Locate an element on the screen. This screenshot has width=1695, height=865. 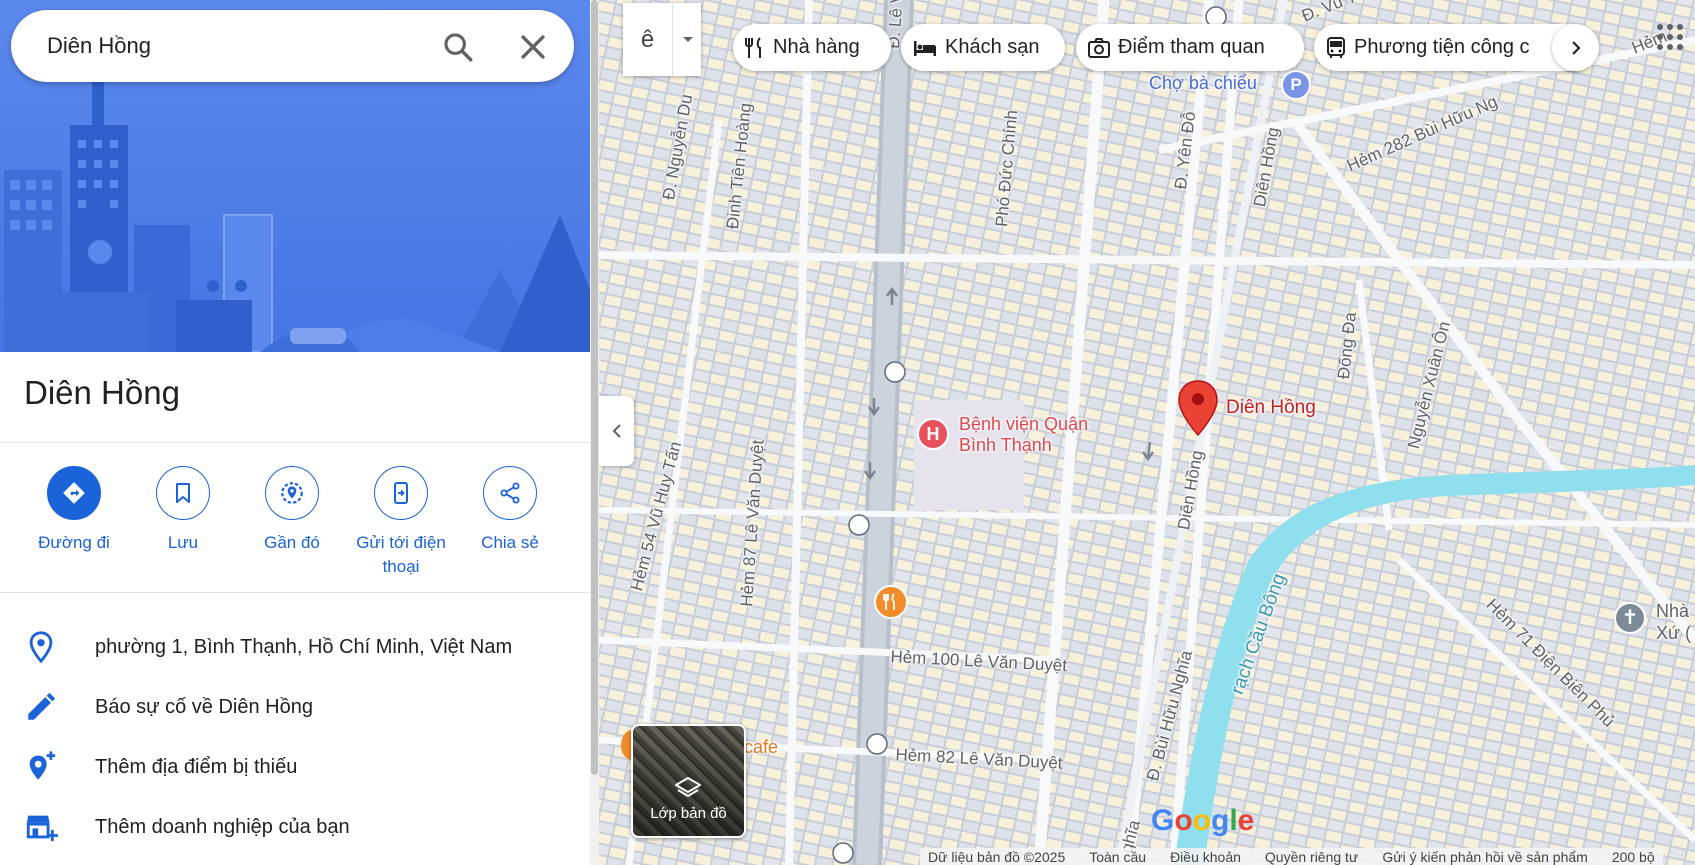
send-to-phone-button: Gửi tới điện thoại is located at coordinates (401, 522).